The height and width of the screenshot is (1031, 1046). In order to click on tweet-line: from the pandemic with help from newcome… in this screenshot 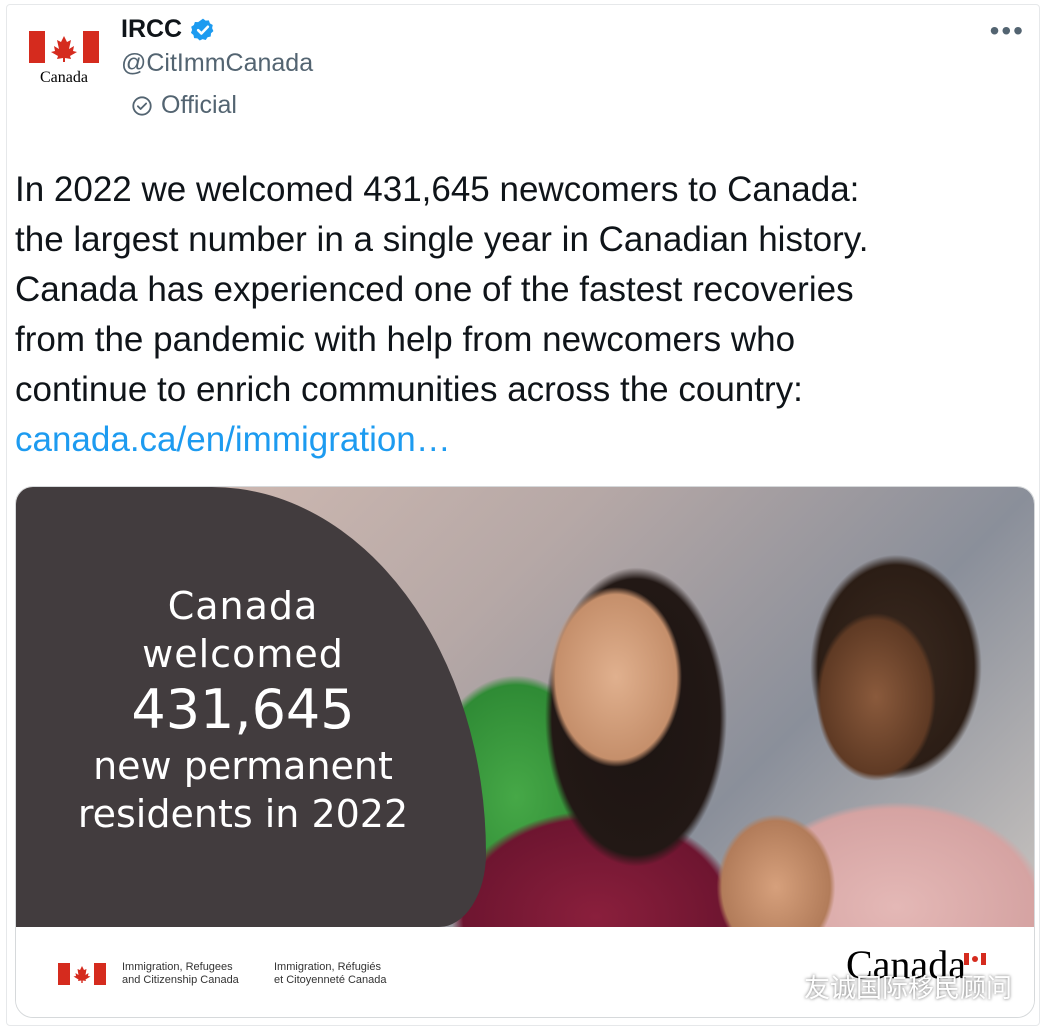, I will do `click(405, 339)`.